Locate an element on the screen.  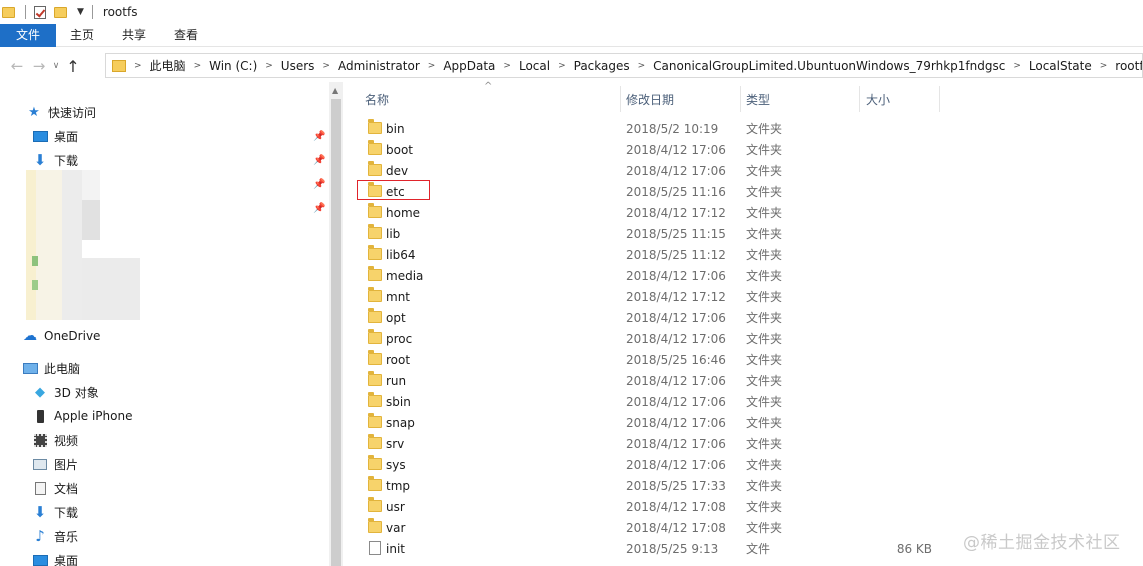
sidebar-item-pictures: 图片 is located at coordinates (55, 464).